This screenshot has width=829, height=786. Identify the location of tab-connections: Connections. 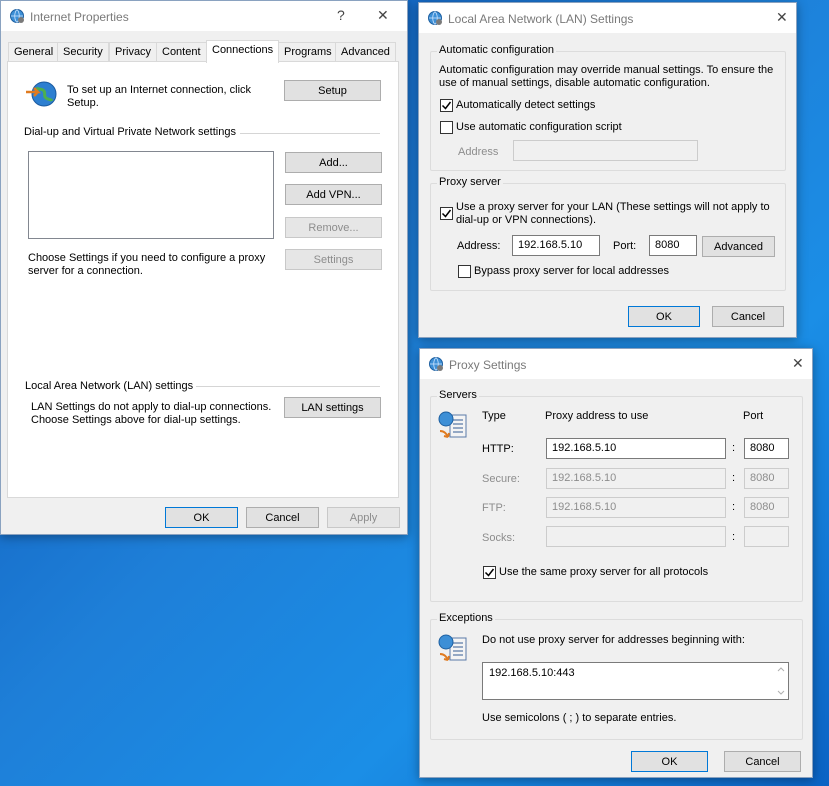
(243, 51).